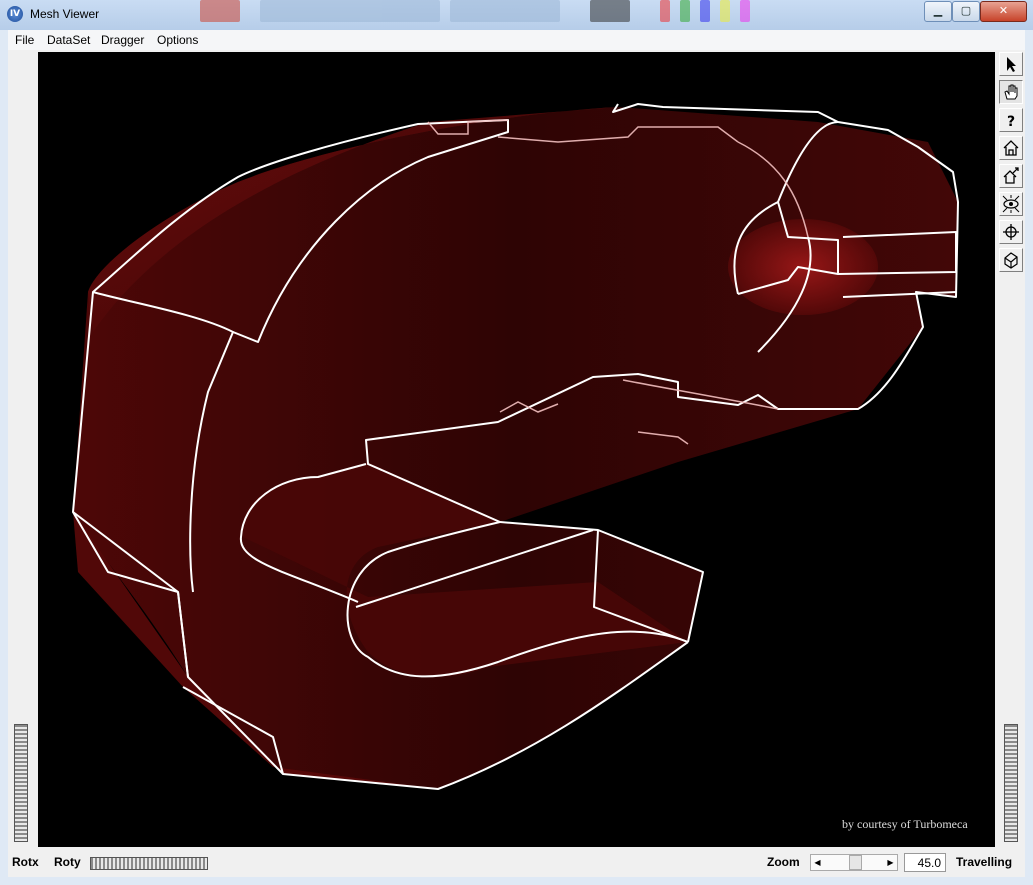 This screenshot has height=885, width=1033. I want to click on view-all-eye-icon, so click(1011, 204).